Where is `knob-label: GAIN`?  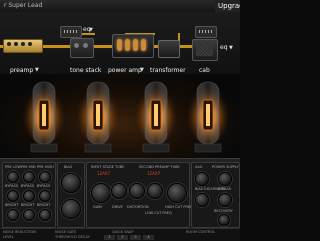
knob-label: GAIN is located at coordinates (97, 207).